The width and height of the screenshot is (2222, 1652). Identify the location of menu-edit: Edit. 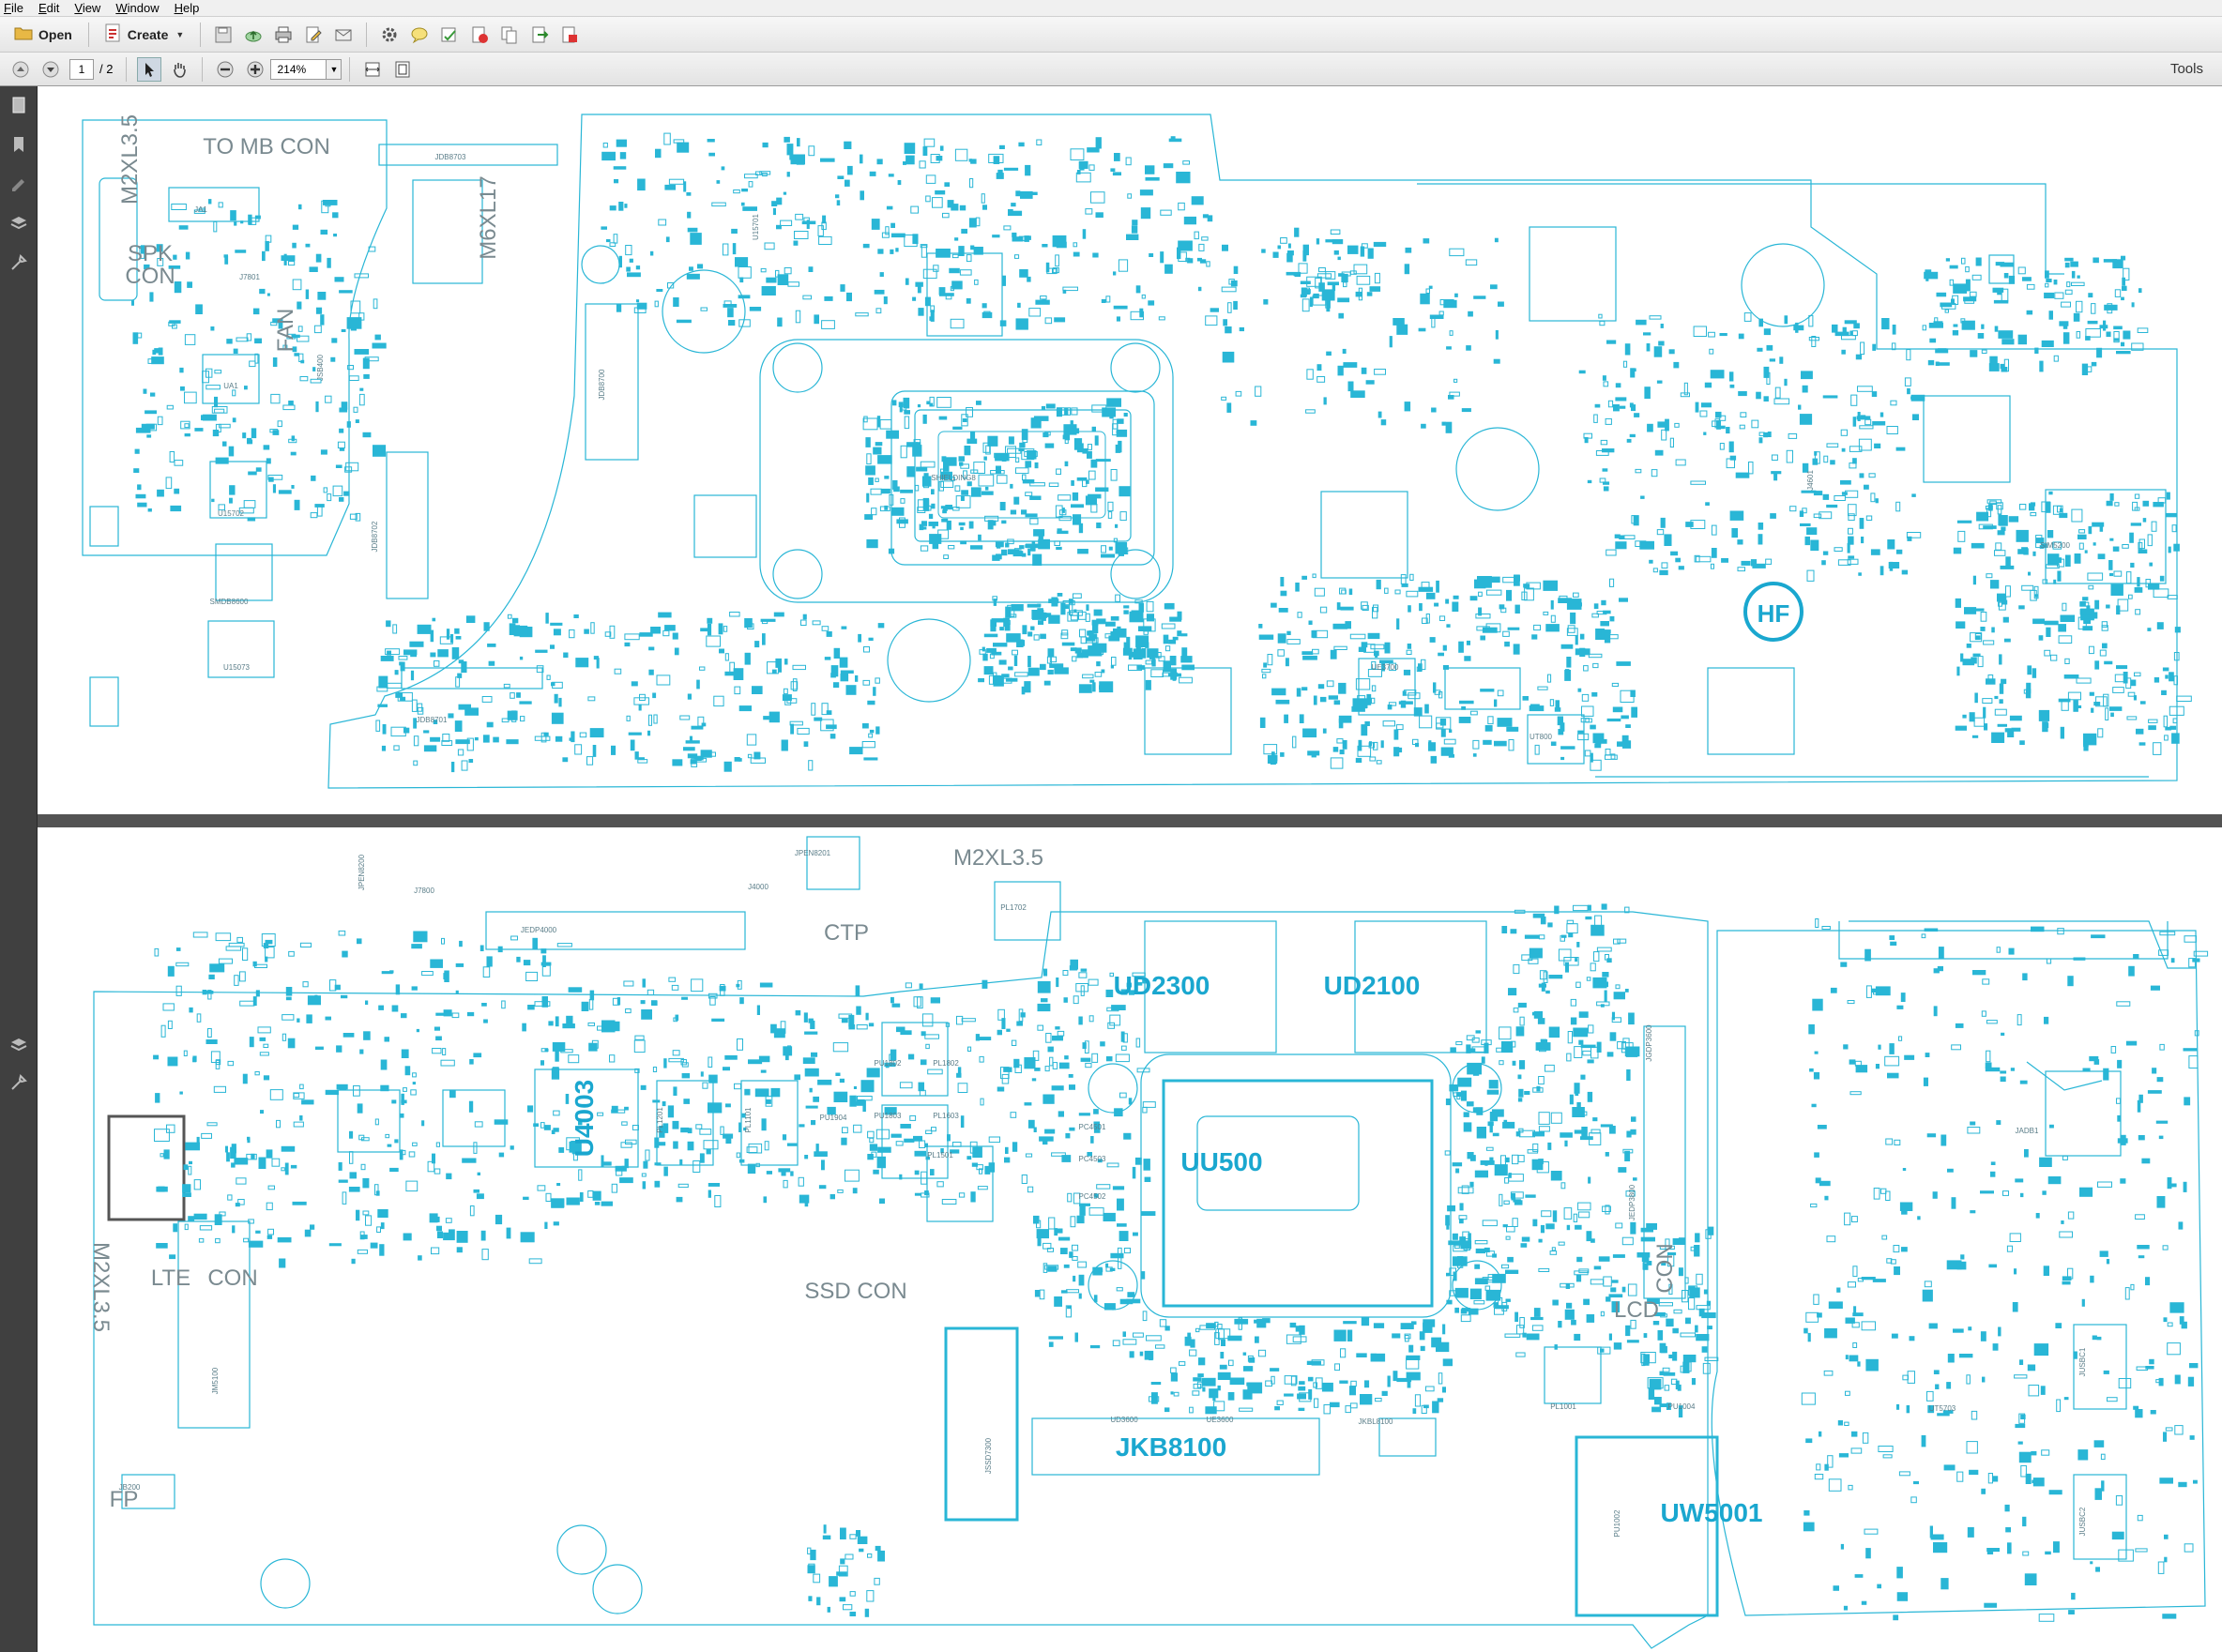
(48, 8).